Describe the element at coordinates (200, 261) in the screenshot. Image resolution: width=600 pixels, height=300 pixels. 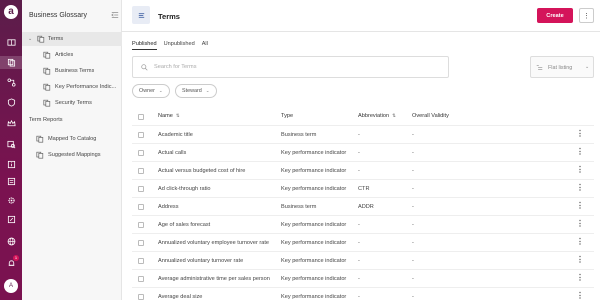
I see `cell-name: Annualized voluntary turnover rate` at that location.